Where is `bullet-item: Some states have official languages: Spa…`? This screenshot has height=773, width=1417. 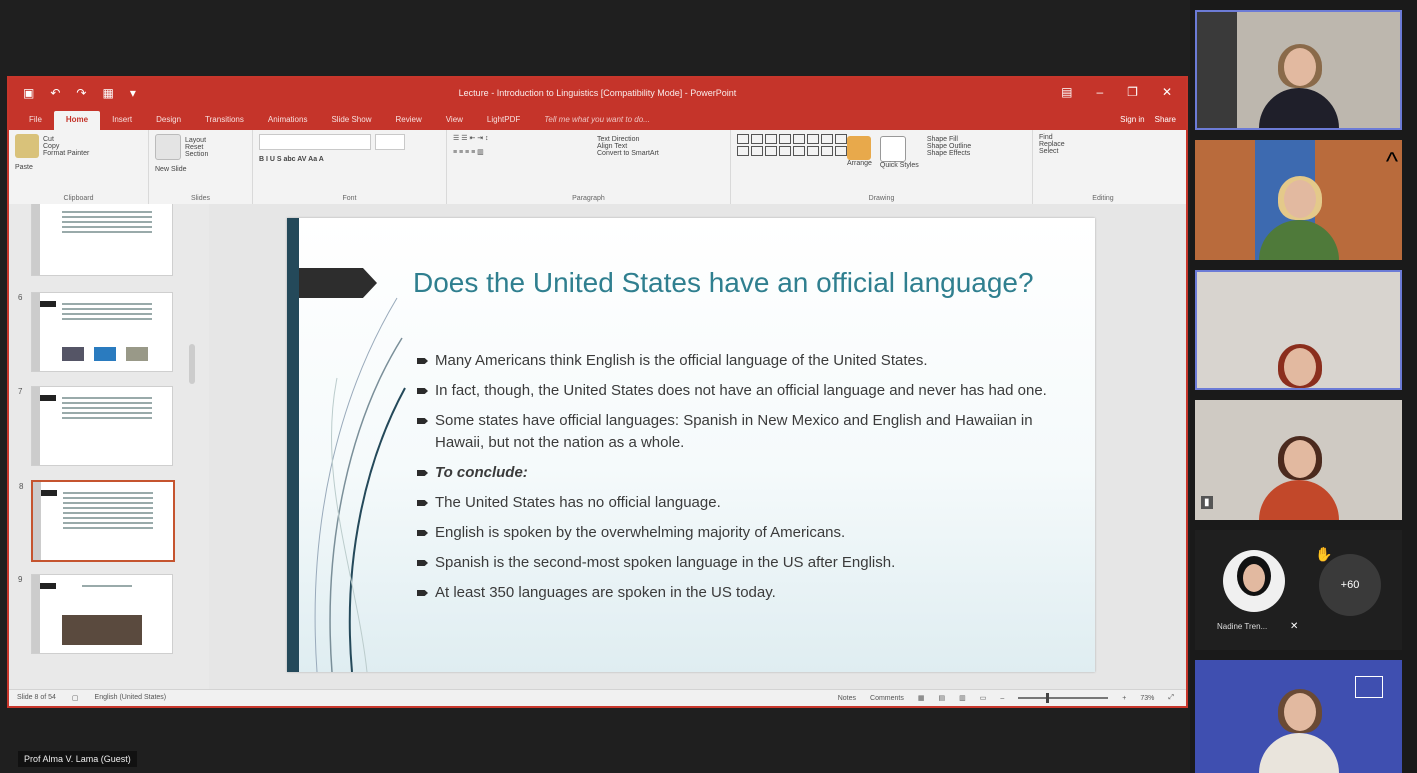 bullet-item: Some states have official languages: Spa… is located at coordinates (737, 432).